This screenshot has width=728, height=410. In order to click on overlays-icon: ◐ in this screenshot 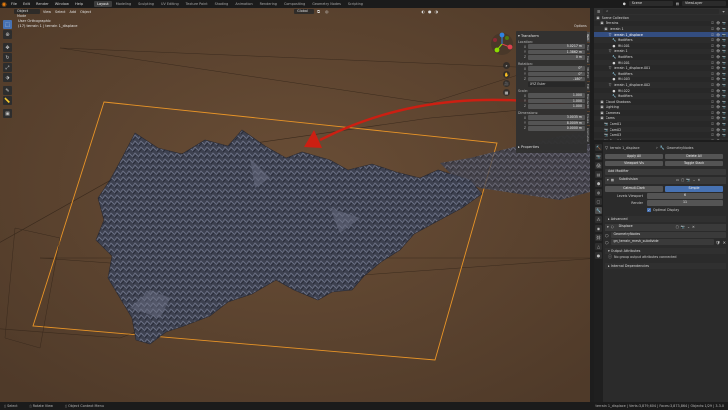, I will do `click(424, 11)`.